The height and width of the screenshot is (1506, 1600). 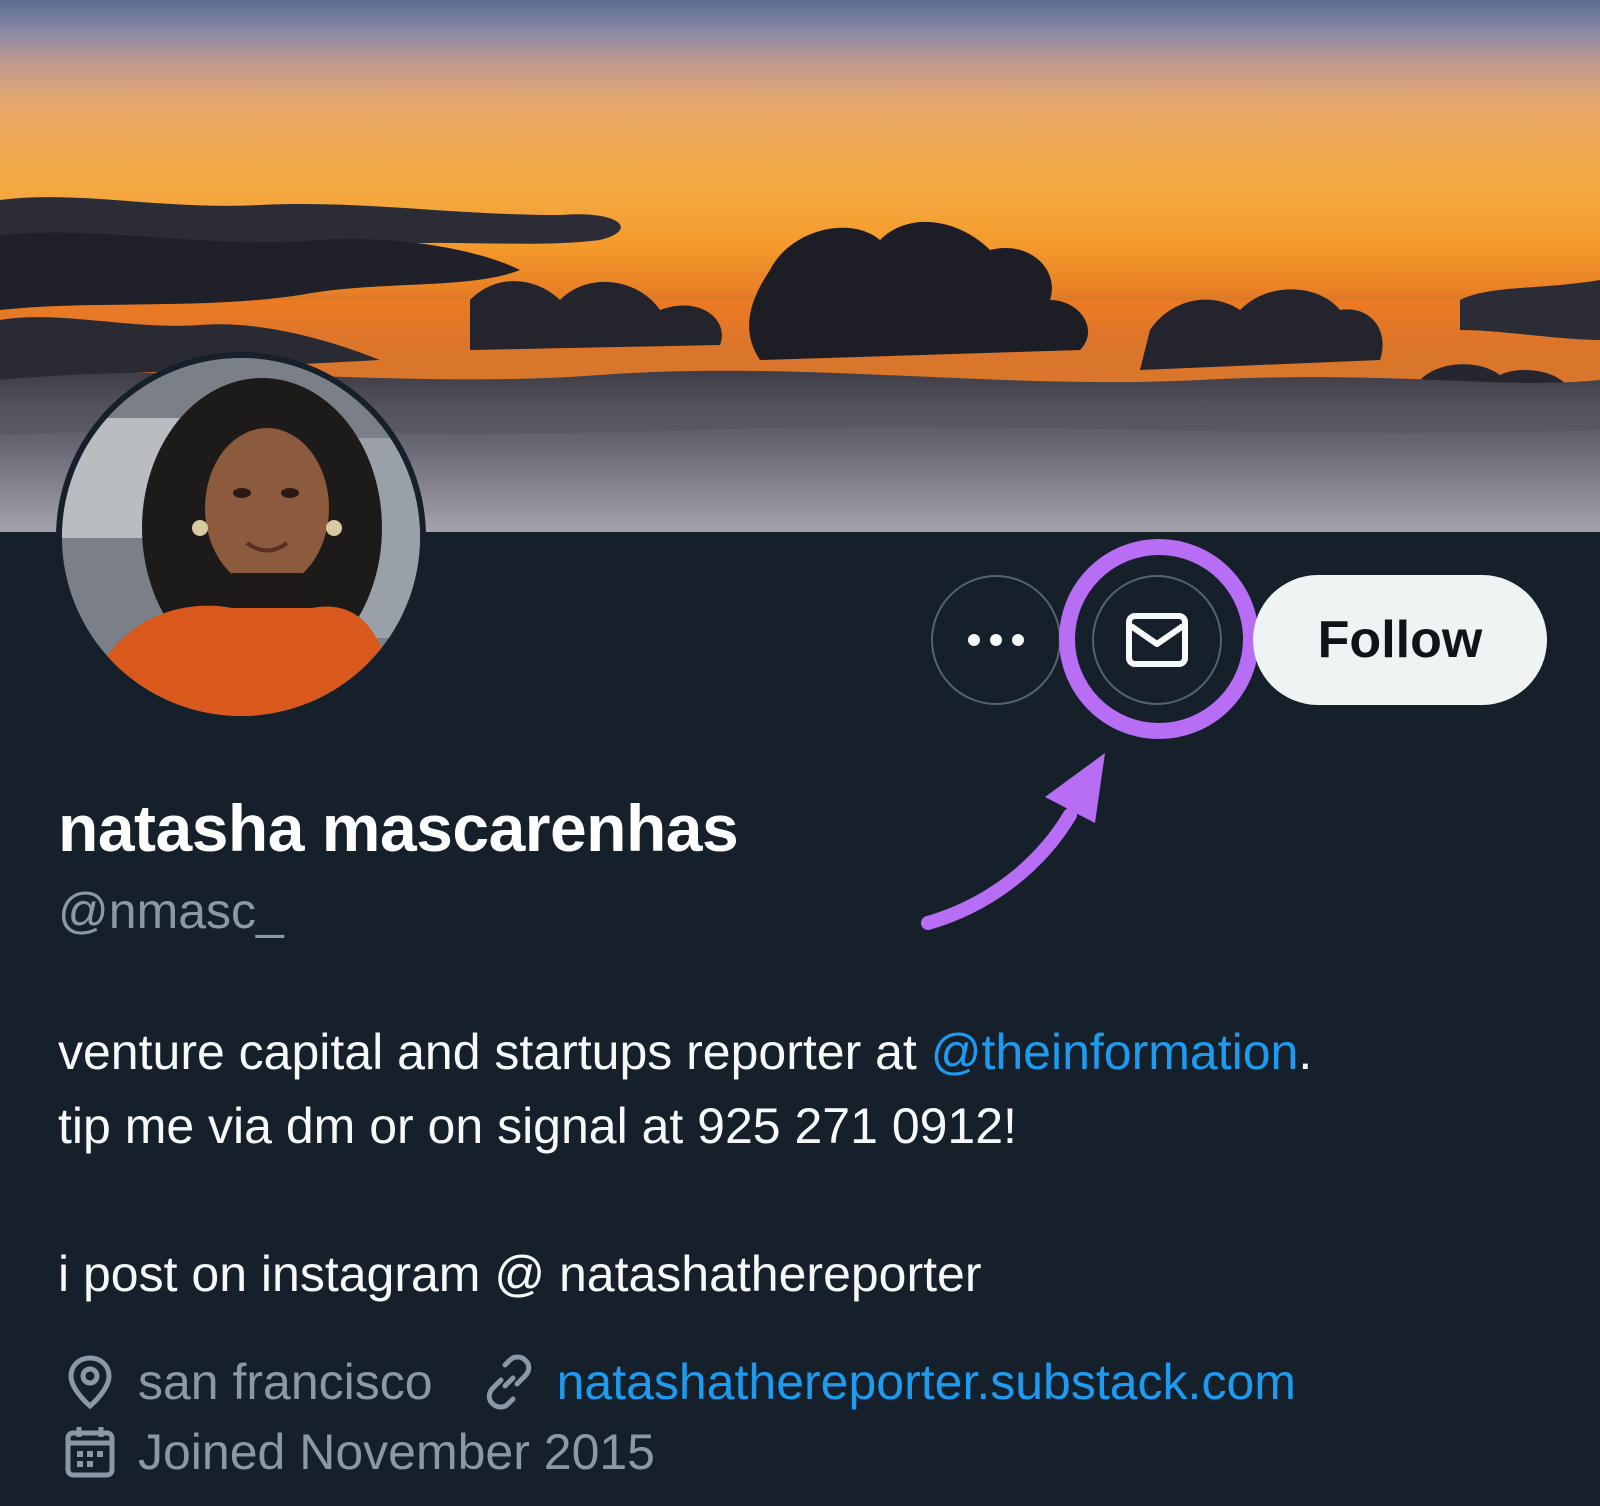 What do you see at coordinates (520, 1274) in the screenshot?
I see `bio-line-3: i post on instagram @ natashathereporter` at bounding box center [520, 1274].